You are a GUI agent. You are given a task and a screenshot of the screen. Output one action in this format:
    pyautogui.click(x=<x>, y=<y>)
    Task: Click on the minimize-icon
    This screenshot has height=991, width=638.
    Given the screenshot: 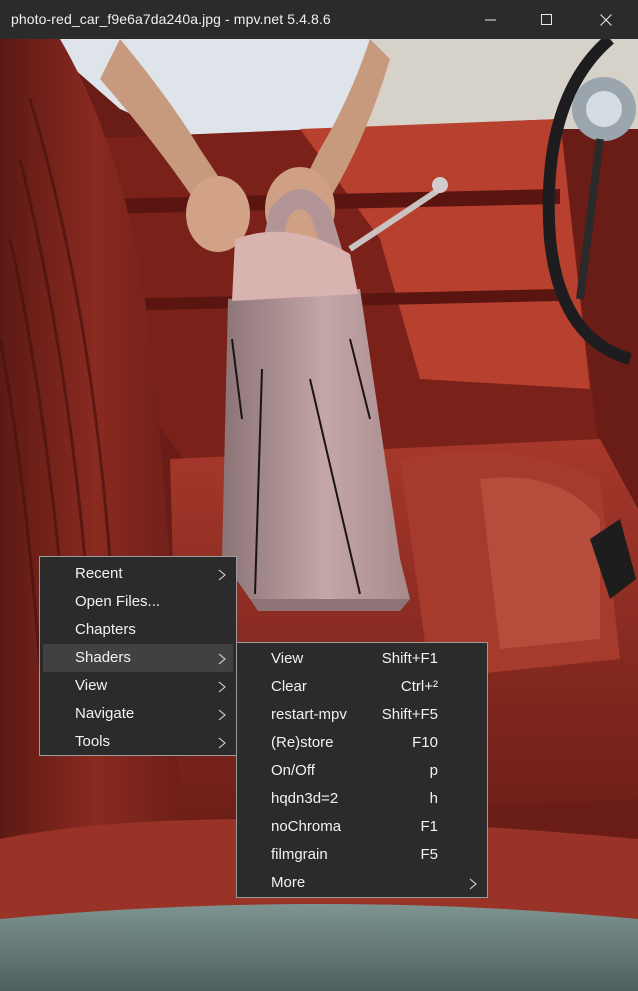 What is the action you would take?
    pyautogui.click(x=490, y=19)
    